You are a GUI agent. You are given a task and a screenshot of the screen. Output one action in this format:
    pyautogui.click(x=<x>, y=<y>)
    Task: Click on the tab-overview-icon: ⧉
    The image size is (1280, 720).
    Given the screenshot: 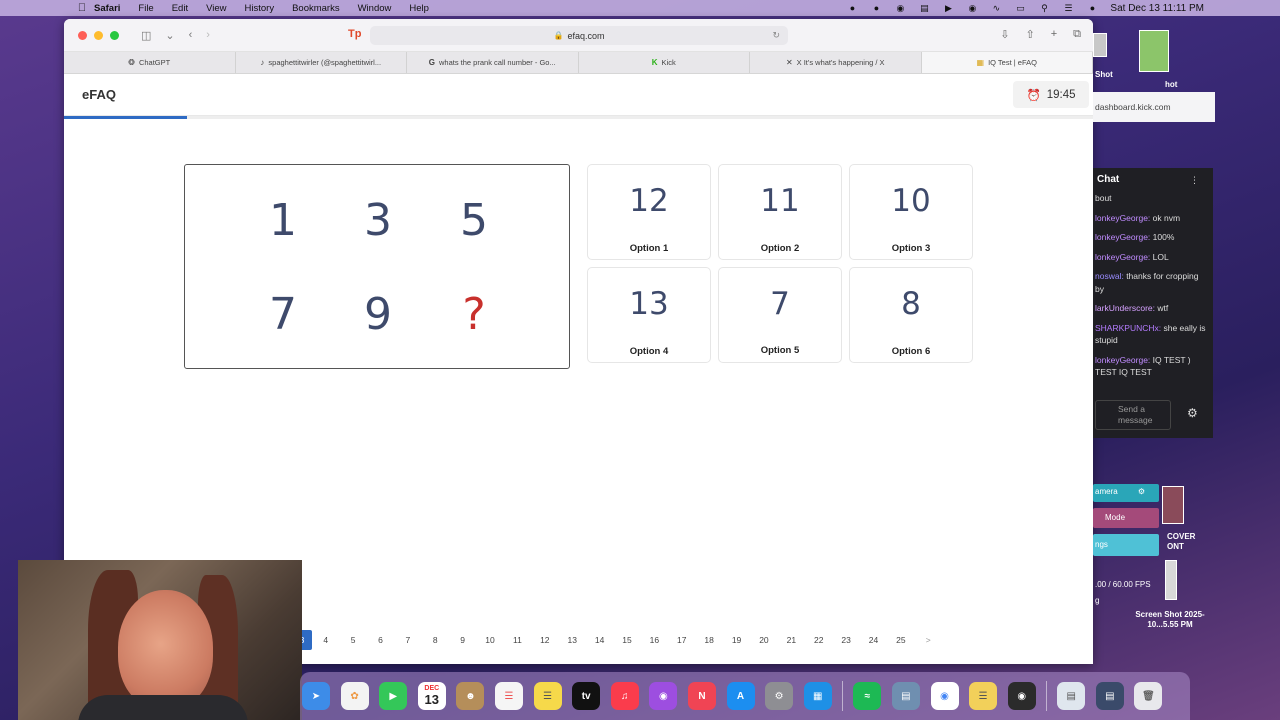 What is the action you would take?
    pyautogui.click(x=1077, y=34)
    